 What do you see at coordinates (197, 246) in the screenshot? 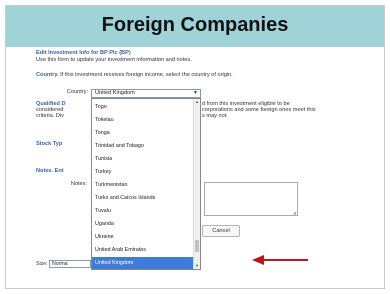
I see `scrollbar-thumb` at bounding box center [197, 246].